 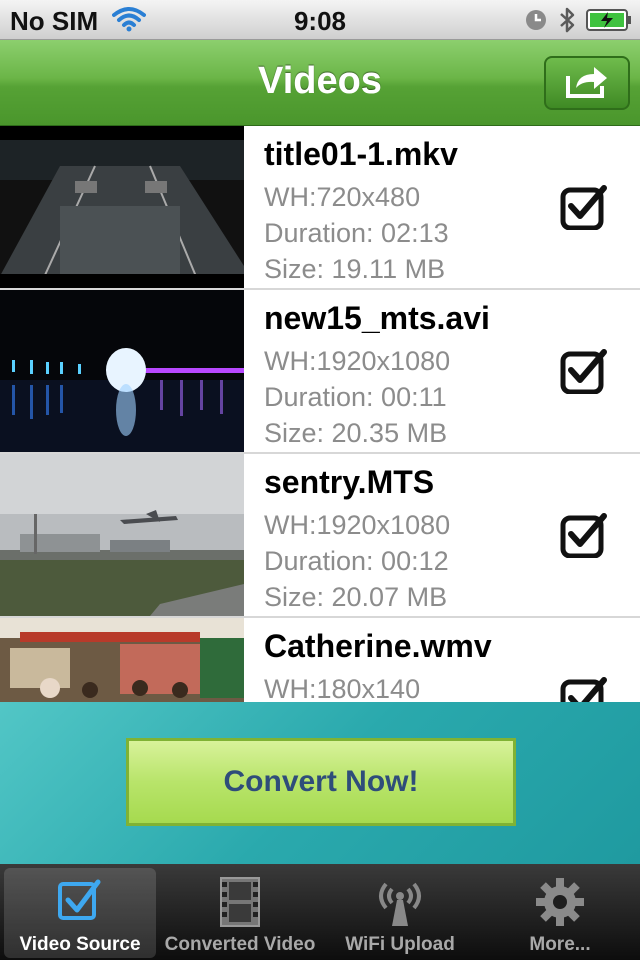 I want to click on tab-converted-video: Converted Video, so click(x=240, y=913).